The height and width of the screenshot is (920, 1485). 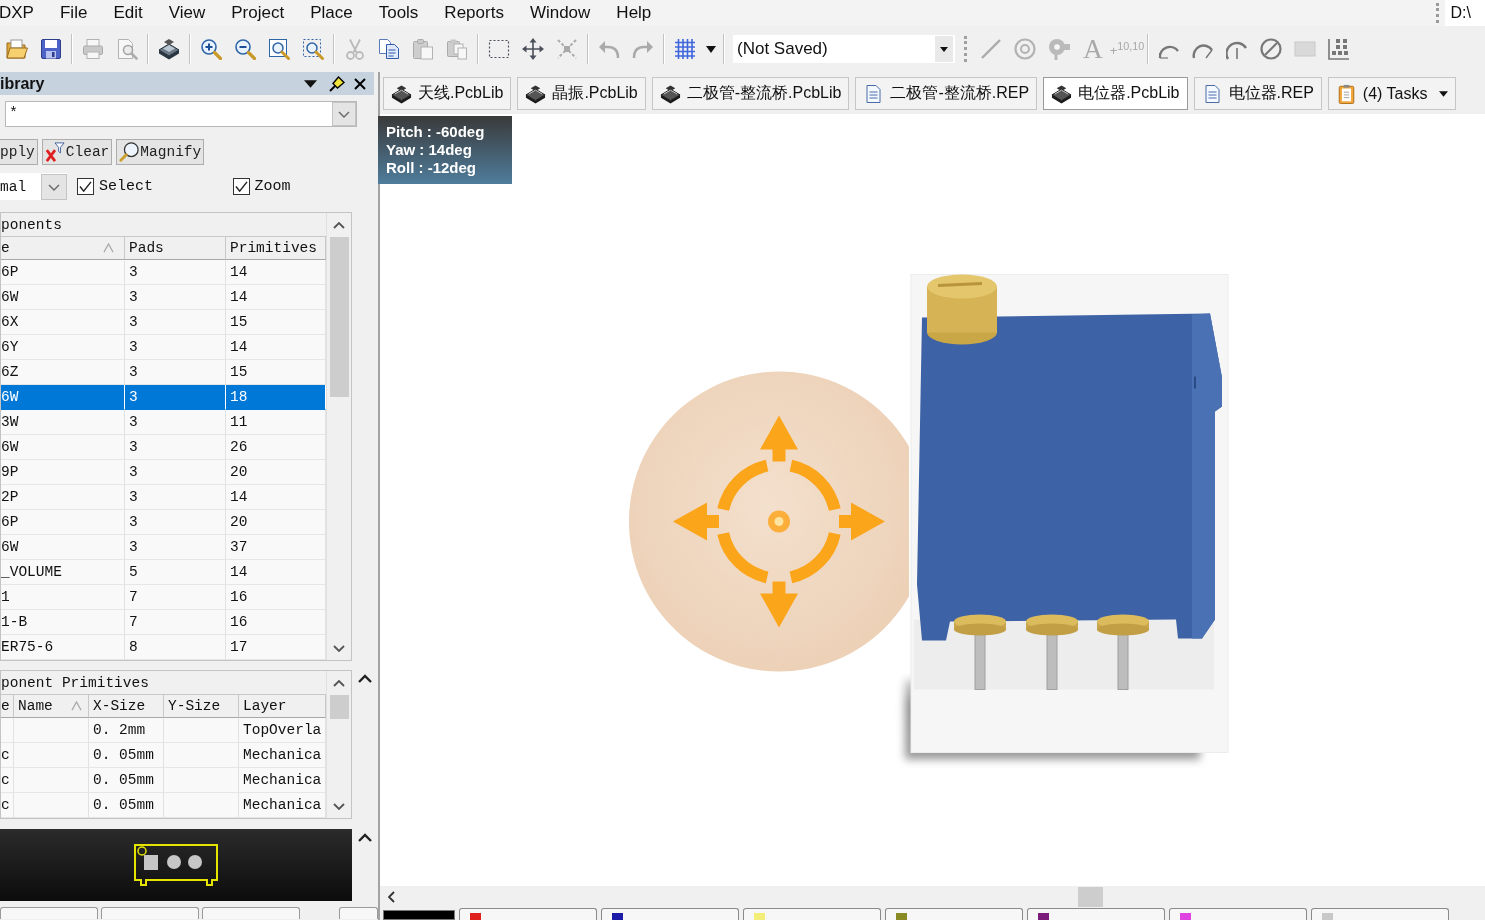 I want to click on layer-color-swatch, so click(x=419, y=915).